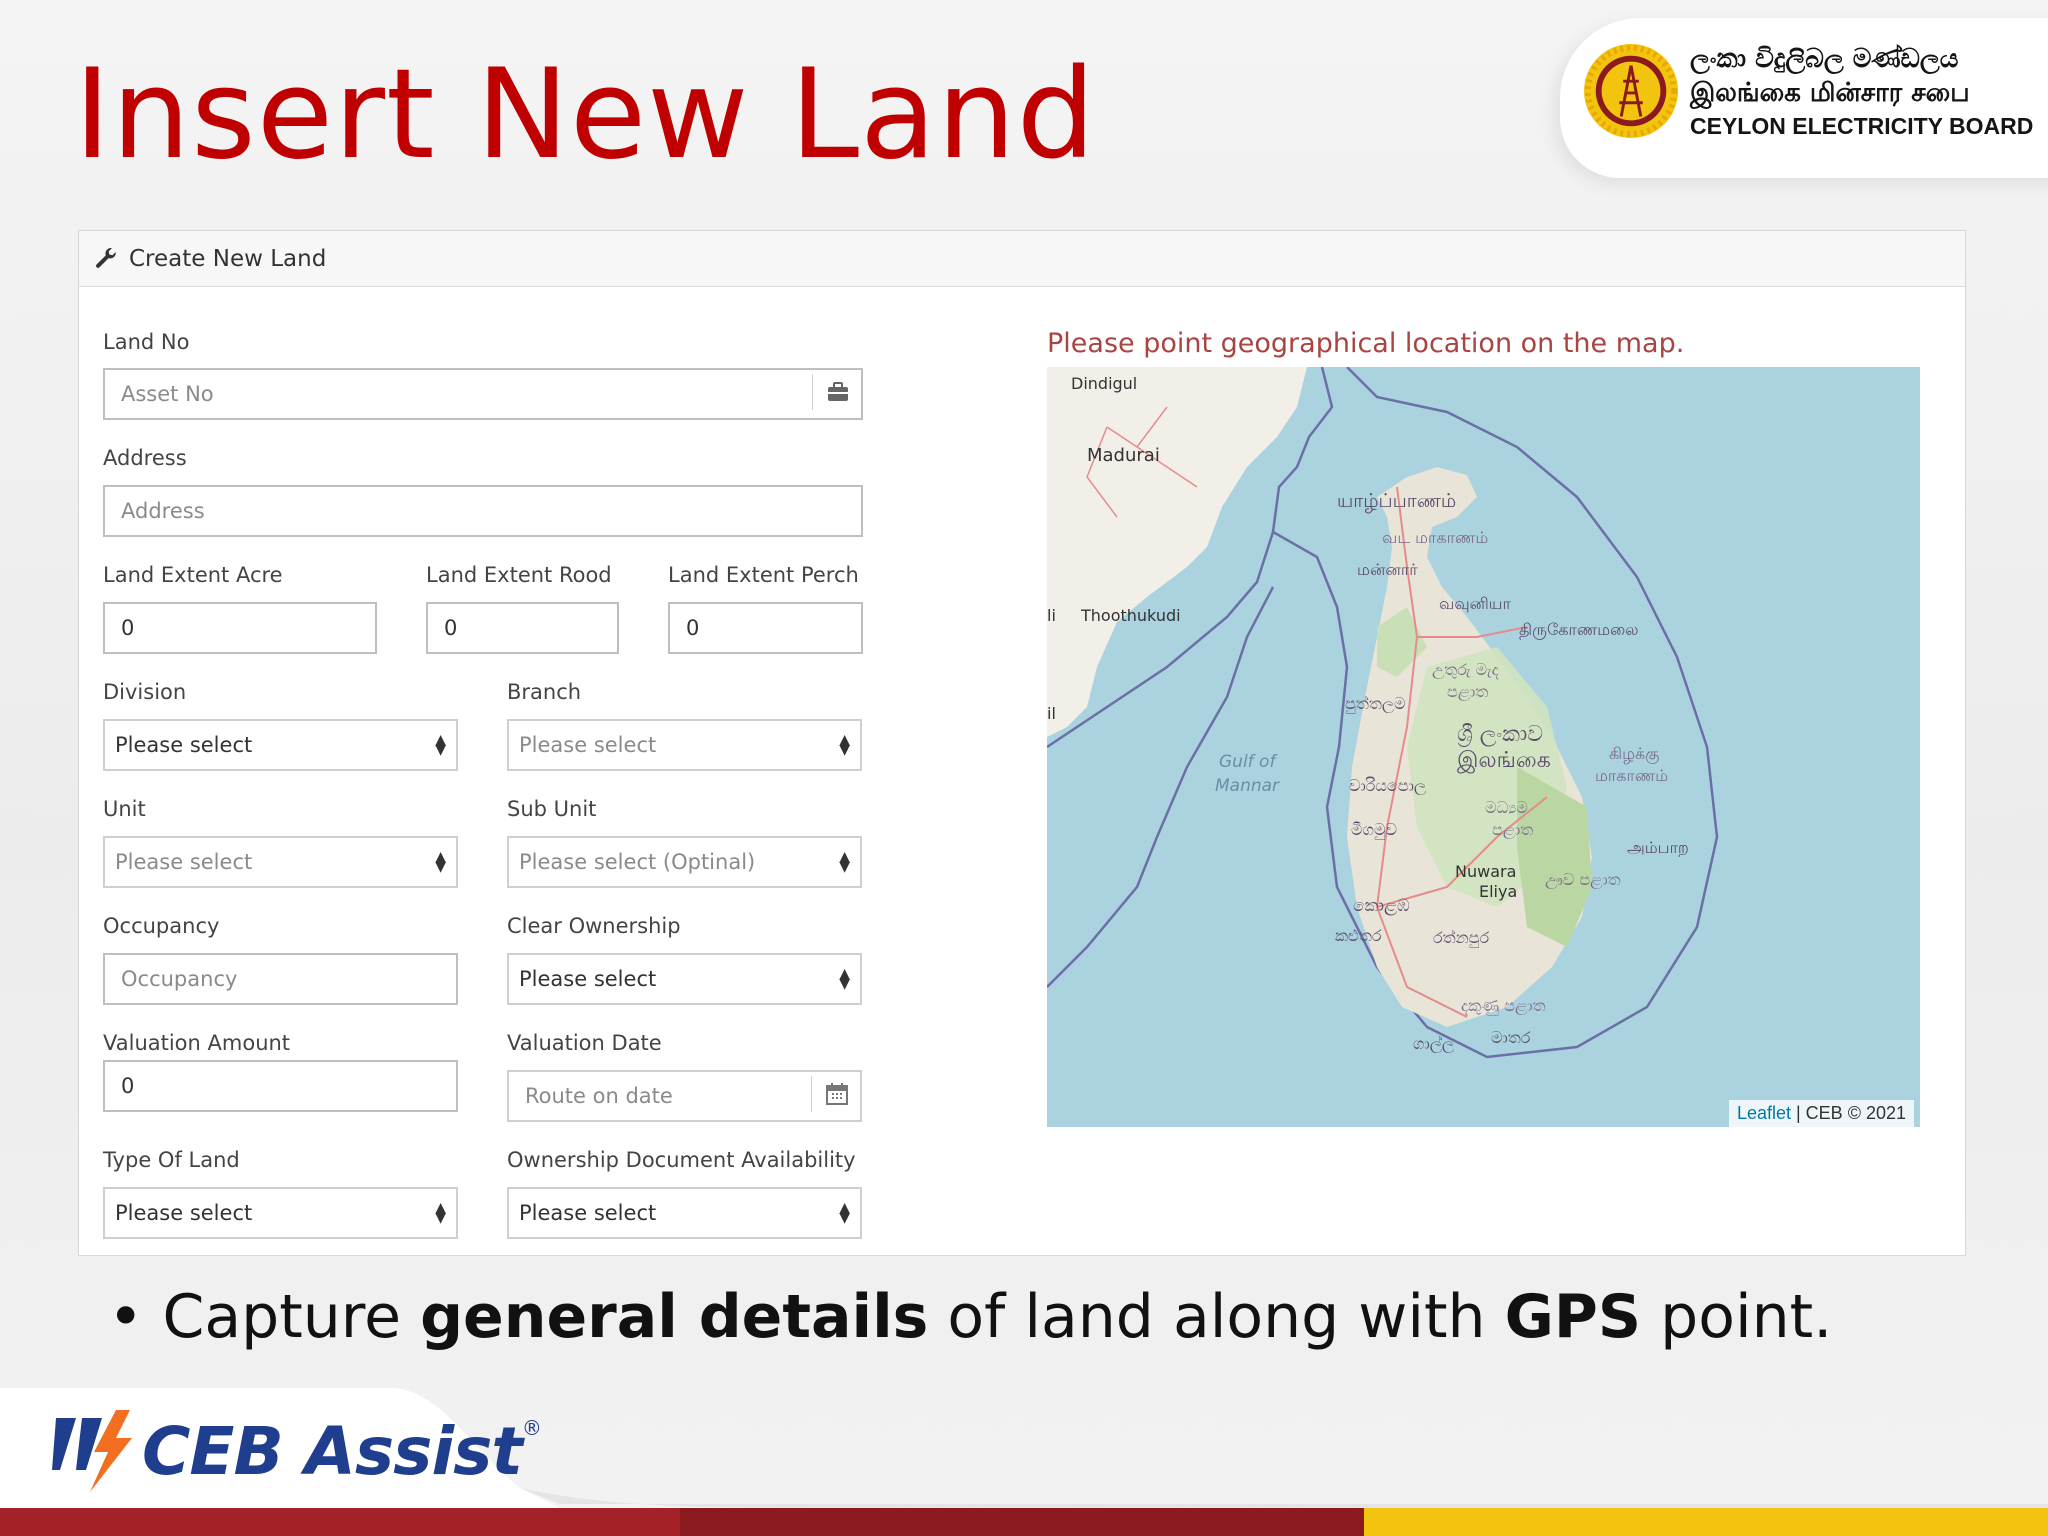 This screenshot has width=2048, height=1536. What do you see at coordinates (280, 1213) in the screenshot?
I see `type-of-land-select: Please select ▲ ▼` at bounding box center [280, 1213].